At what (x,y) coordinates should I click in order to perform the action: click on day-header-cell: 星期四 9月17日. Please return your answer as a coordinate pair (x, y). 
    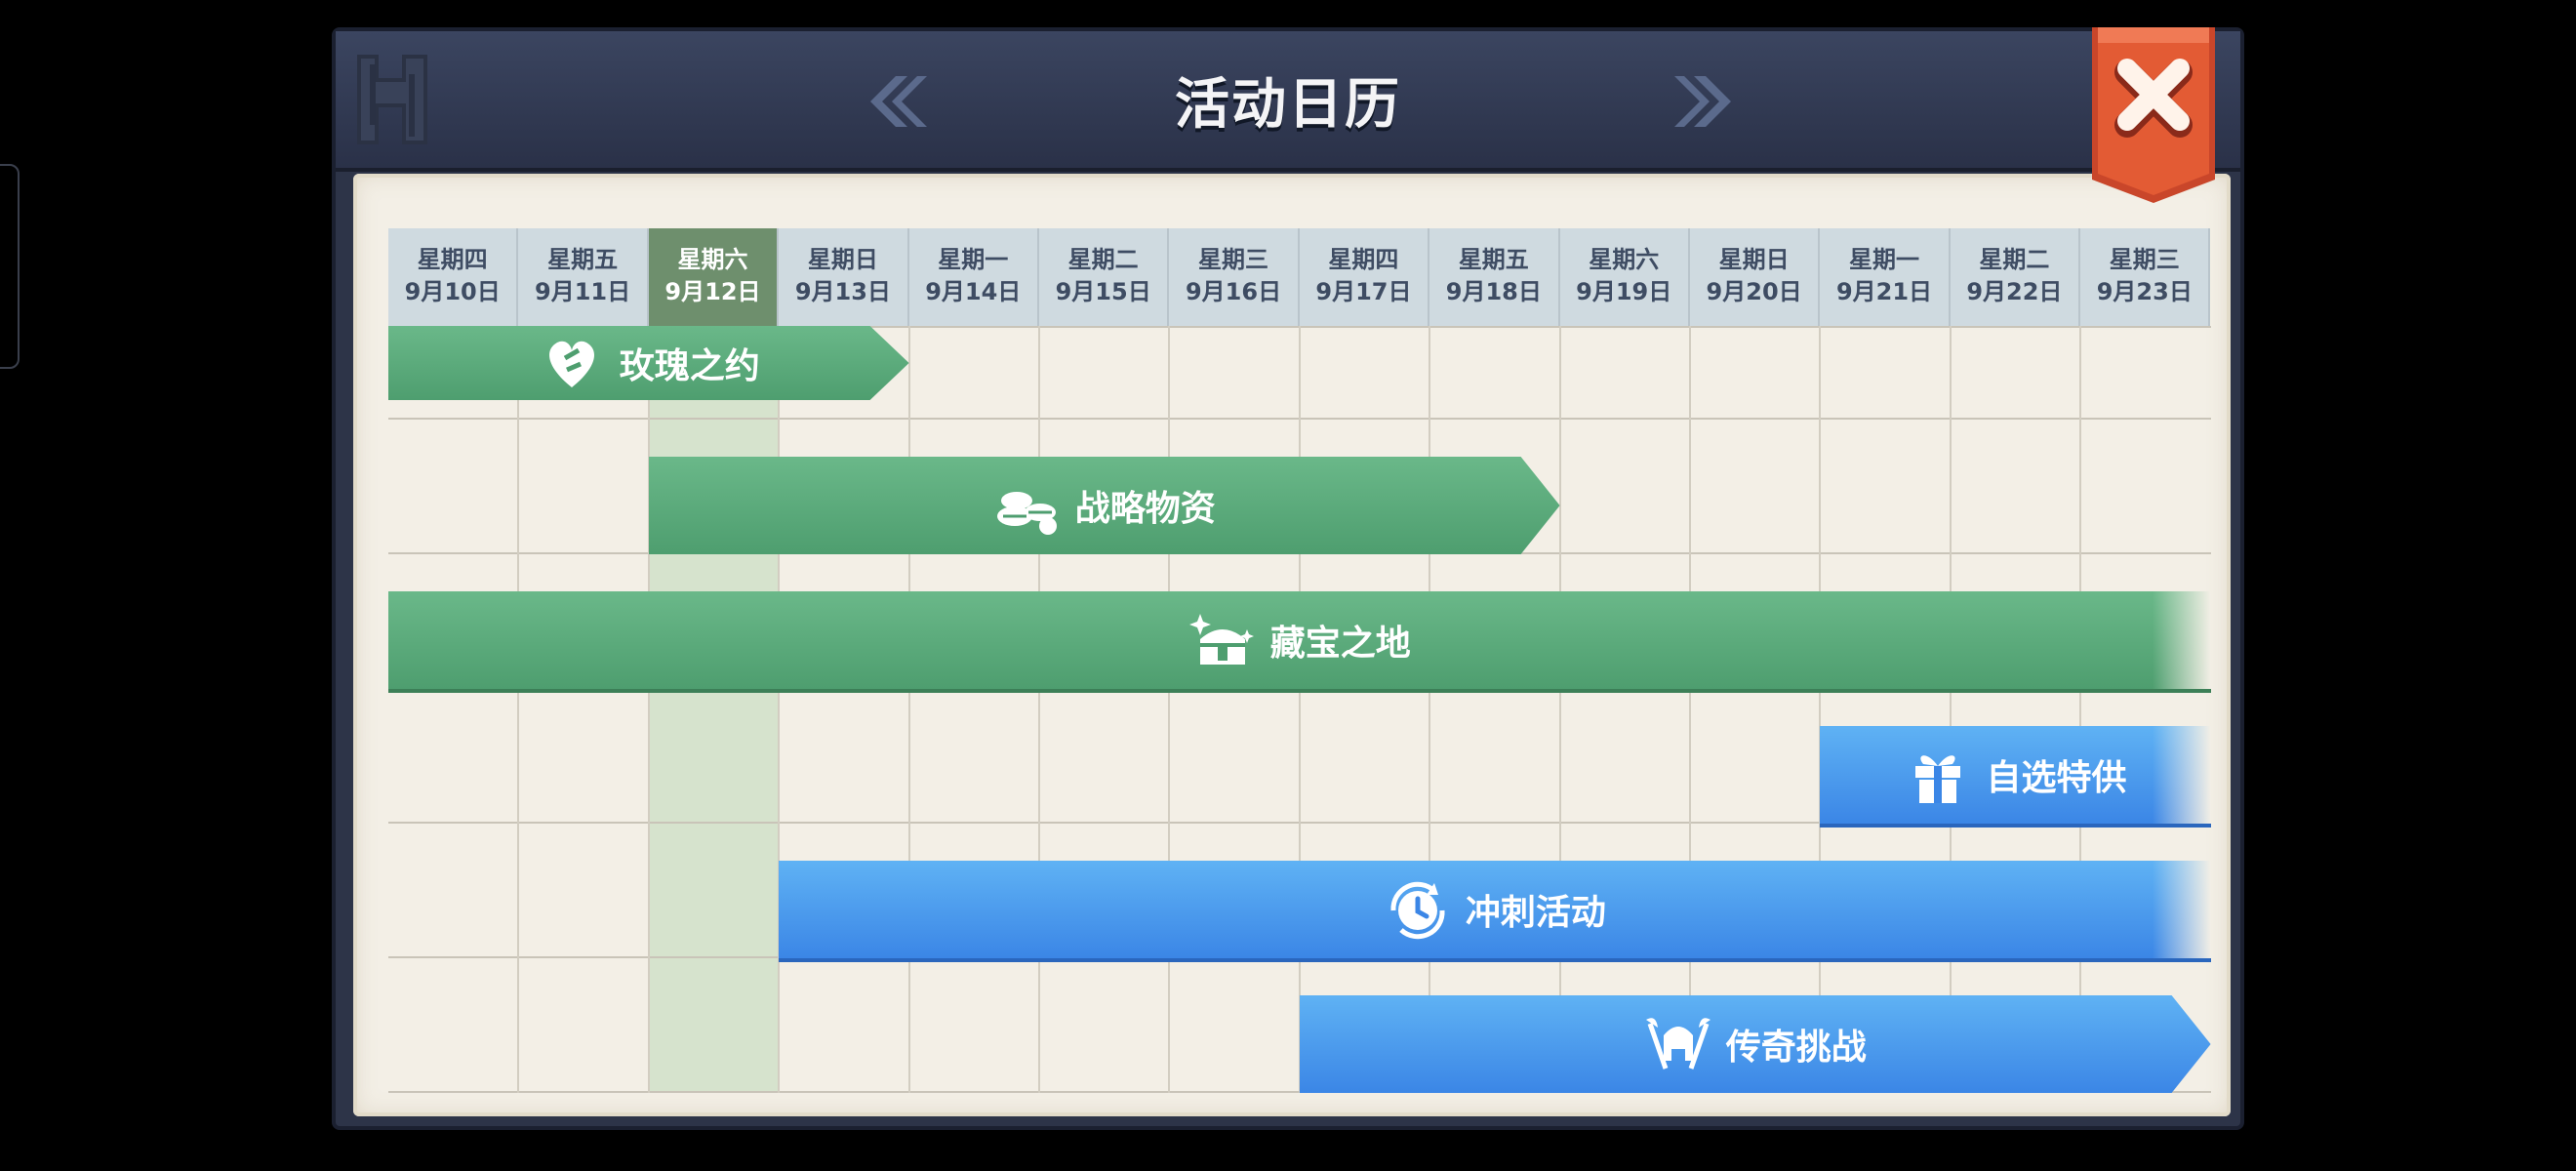
    Looking at the image, I should click on (1364, 277).